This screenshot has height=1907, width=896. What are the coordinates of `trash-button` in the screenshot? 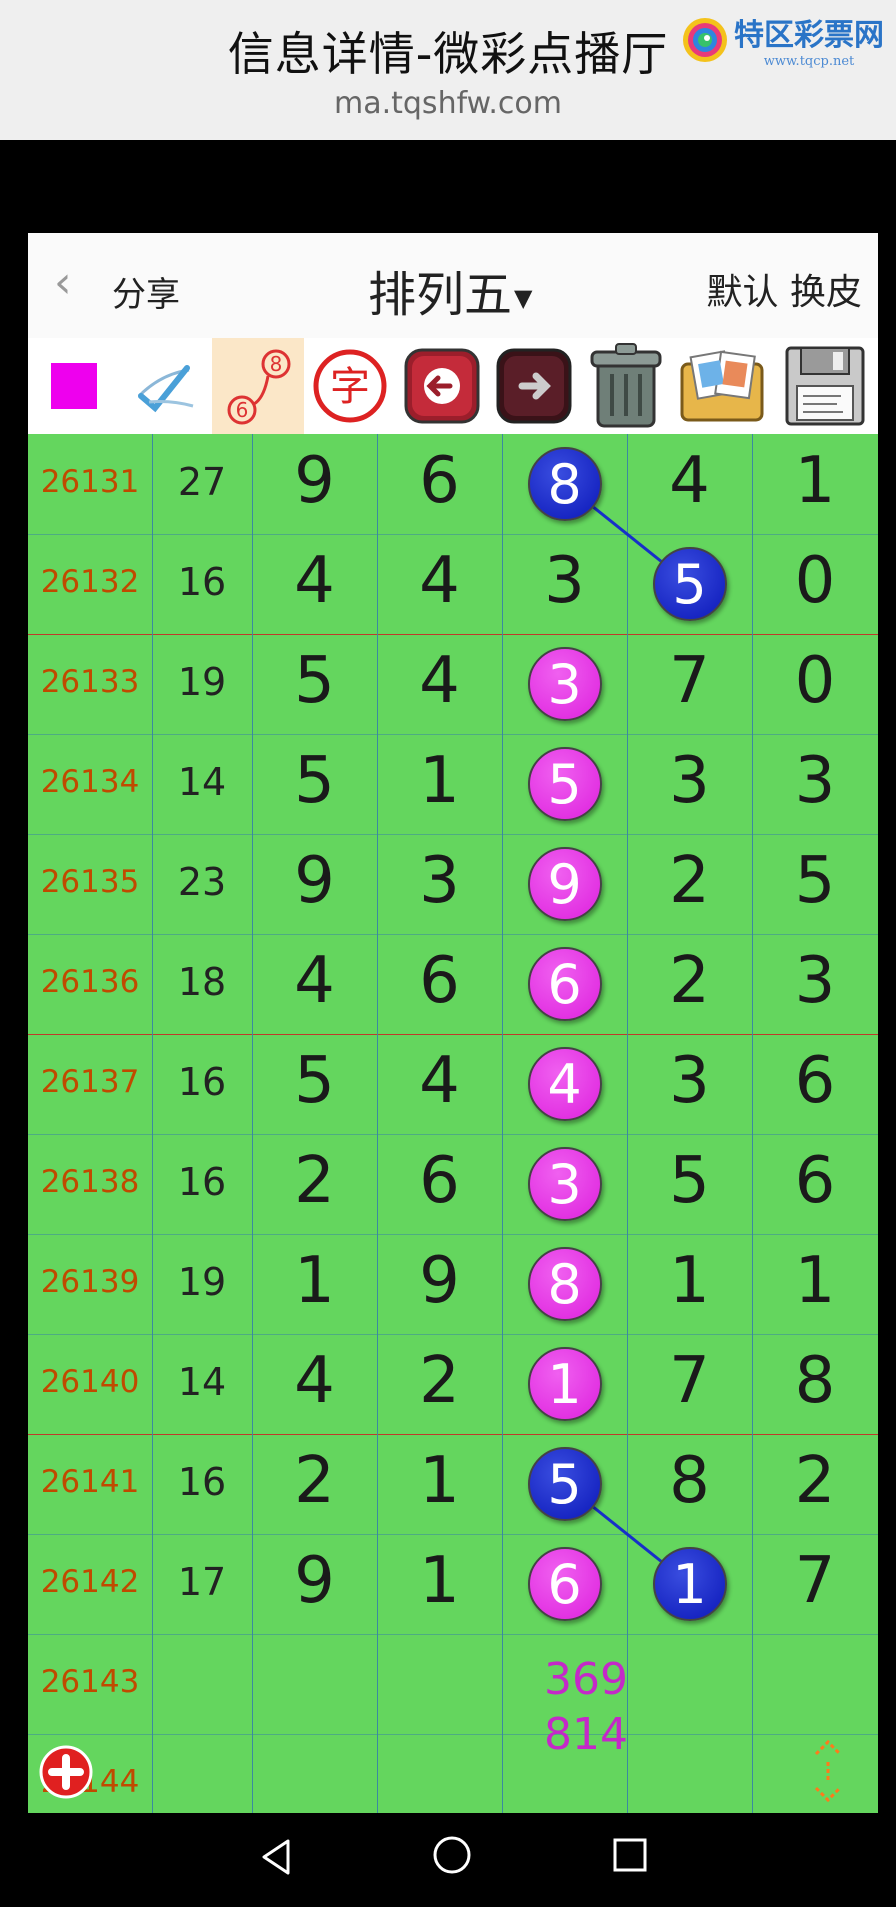 It's located at (626, 386).